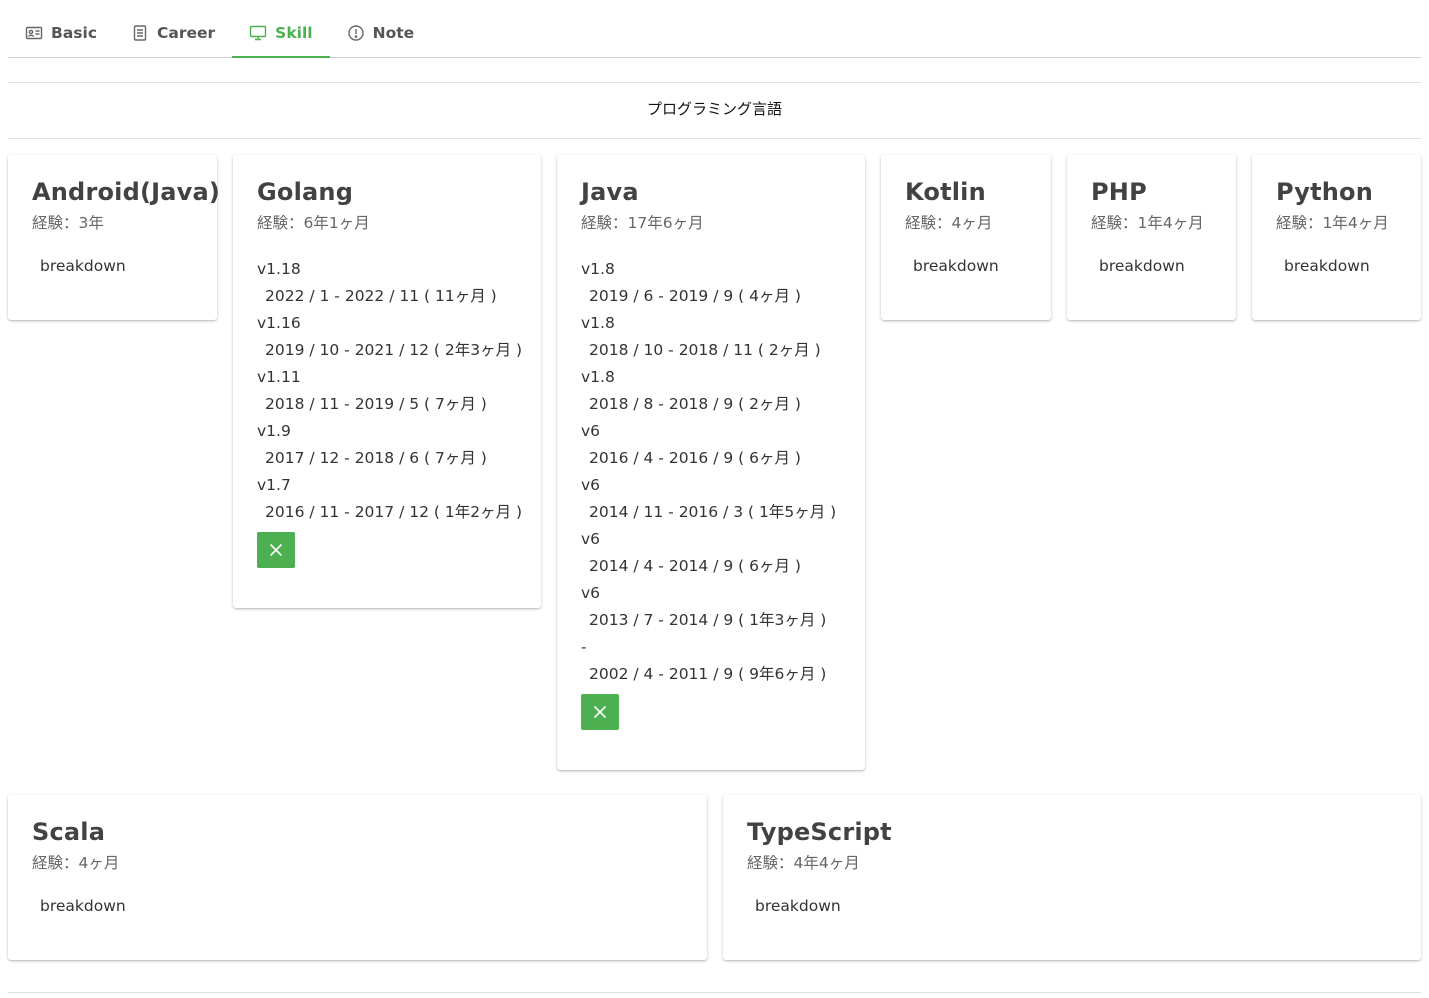 The width and height of the screenshot is (1429, 998). I want to click on version-label: v1.7, so click(274, 485).